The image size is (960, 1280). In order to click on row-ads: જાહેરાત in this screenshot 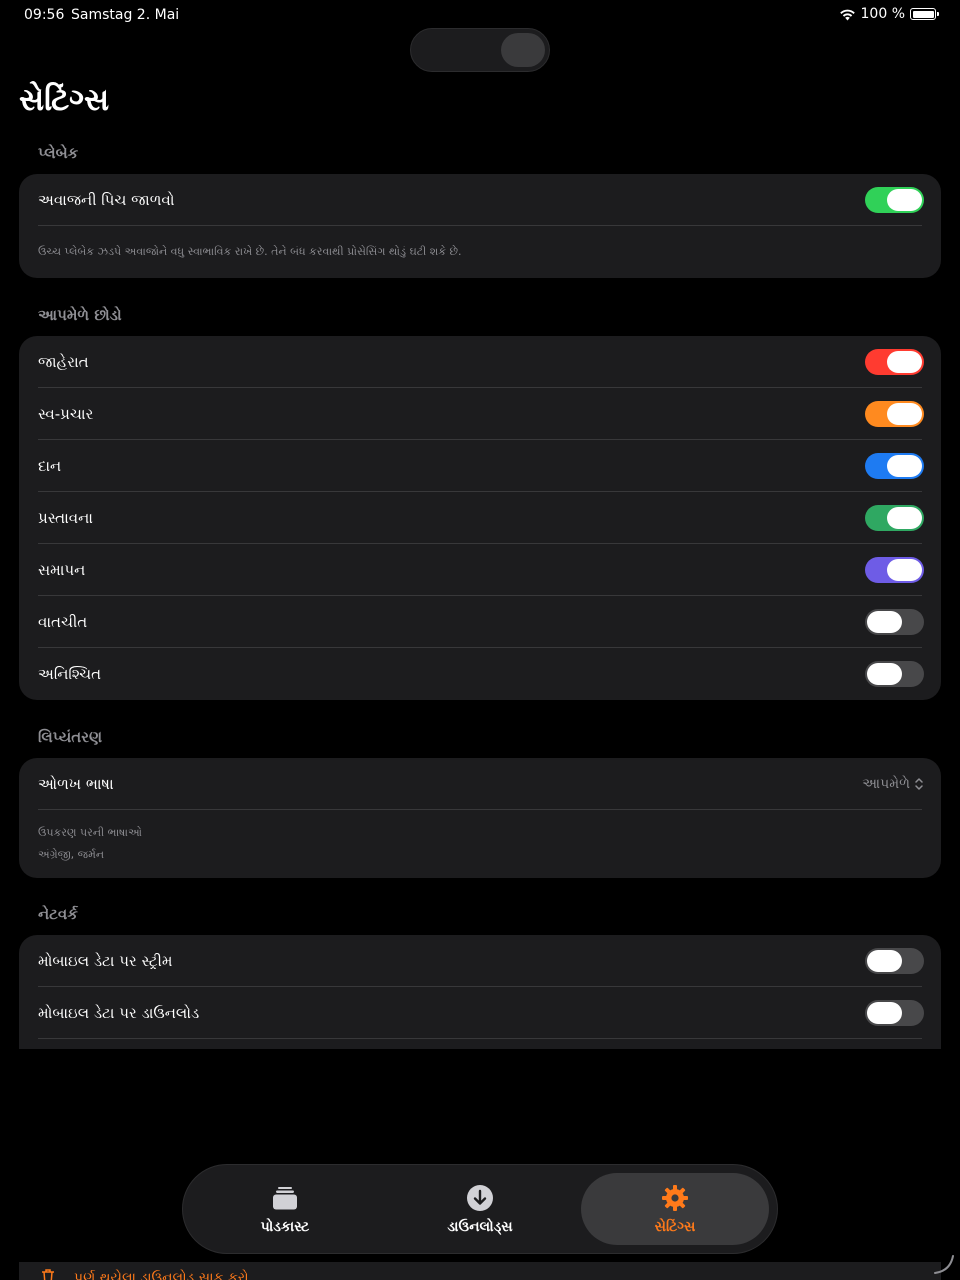, I will do `click(480, 362)`.